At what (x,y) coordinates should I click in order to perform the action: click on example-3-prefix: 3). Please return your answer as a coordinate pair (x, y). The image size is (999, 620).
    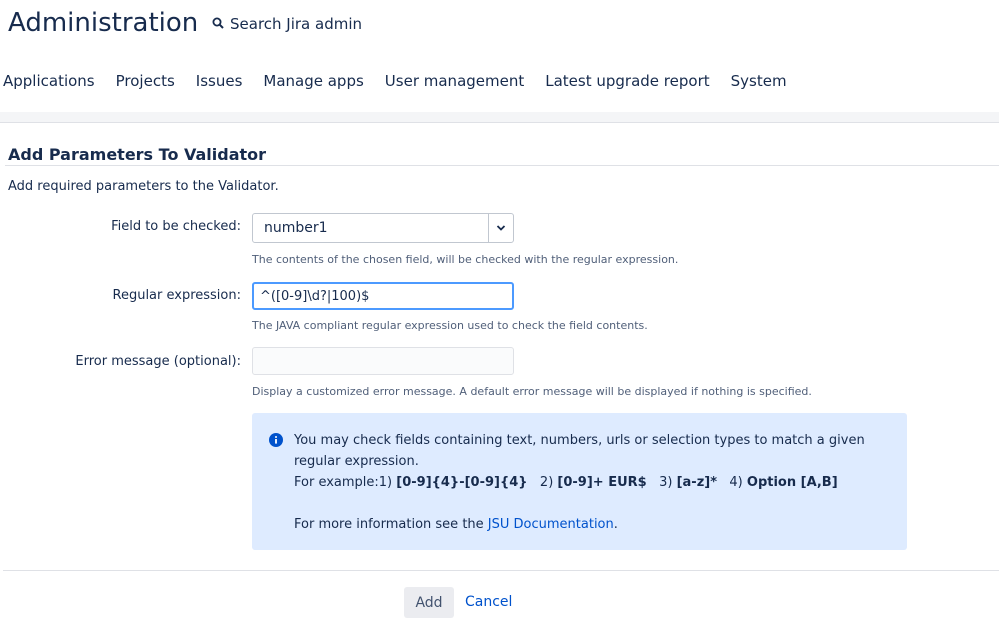
    Looking at the image, I should click on (666, 482).